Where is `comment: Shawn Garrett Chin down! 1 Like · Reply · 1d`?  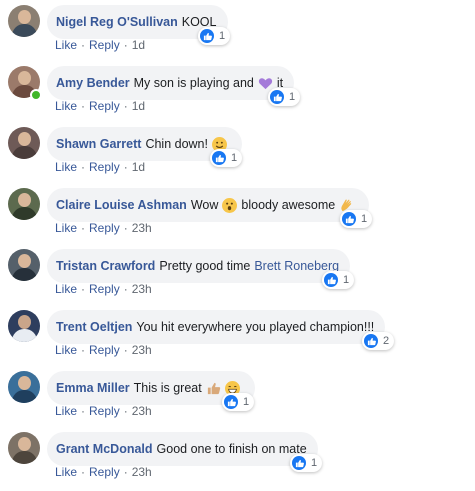 comment: Shawn Garrett Chin down! 1 Like · Reply · 1d is located at coordinates (237, 154).